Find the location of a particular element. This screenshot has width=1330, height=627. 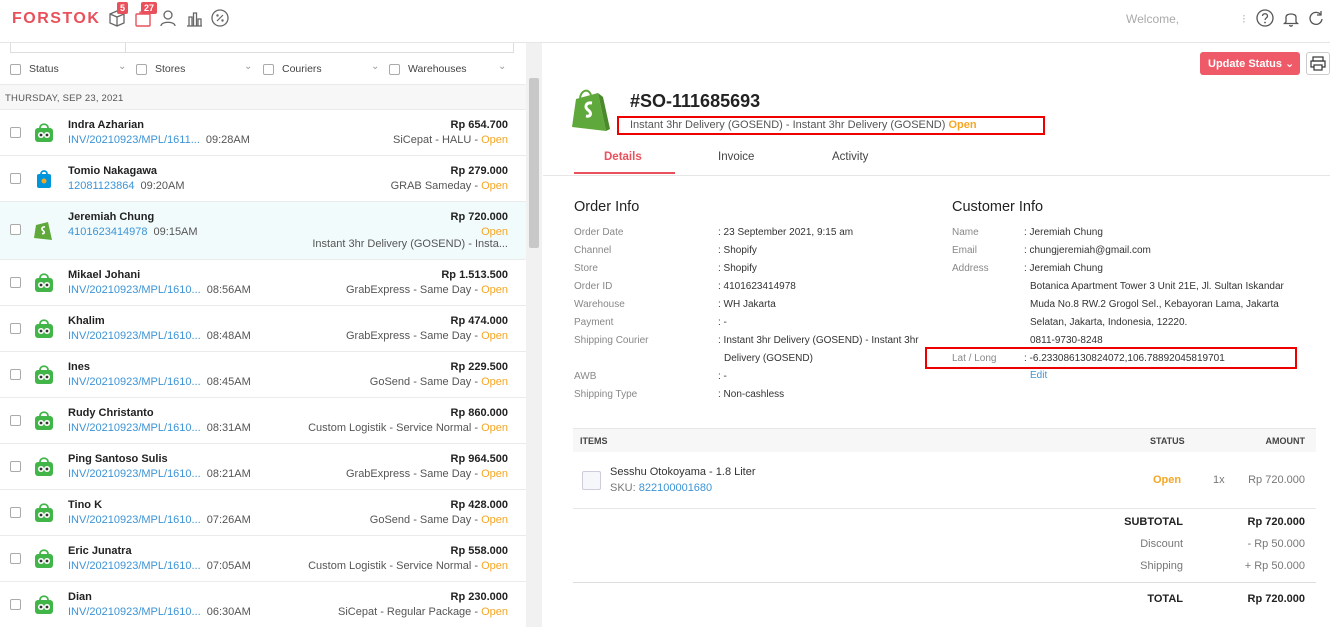

filter-stores-checkbox is located at coordinates (141, 69).